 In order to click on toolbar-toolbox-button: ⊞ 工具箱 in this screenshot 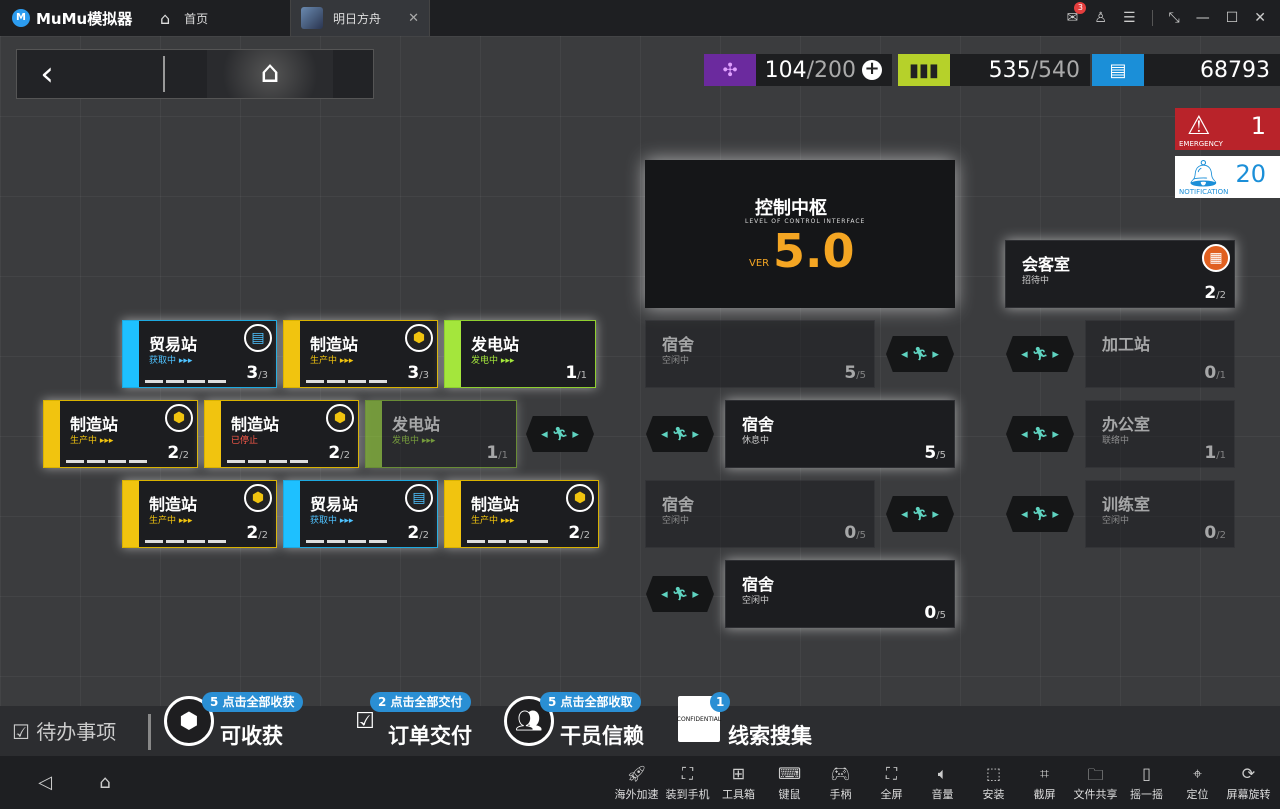, I will do `click(738, 783)`.